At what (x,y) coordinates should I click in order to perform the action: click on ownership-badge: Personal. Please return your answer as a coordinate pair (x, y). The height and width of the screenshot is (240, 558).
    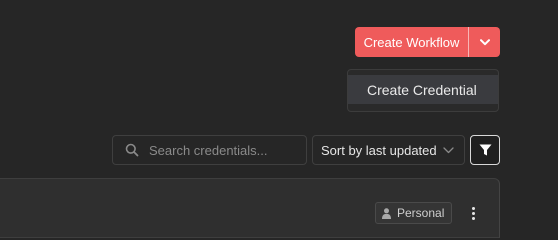
    Looking at the image, I should click on (414, 213).